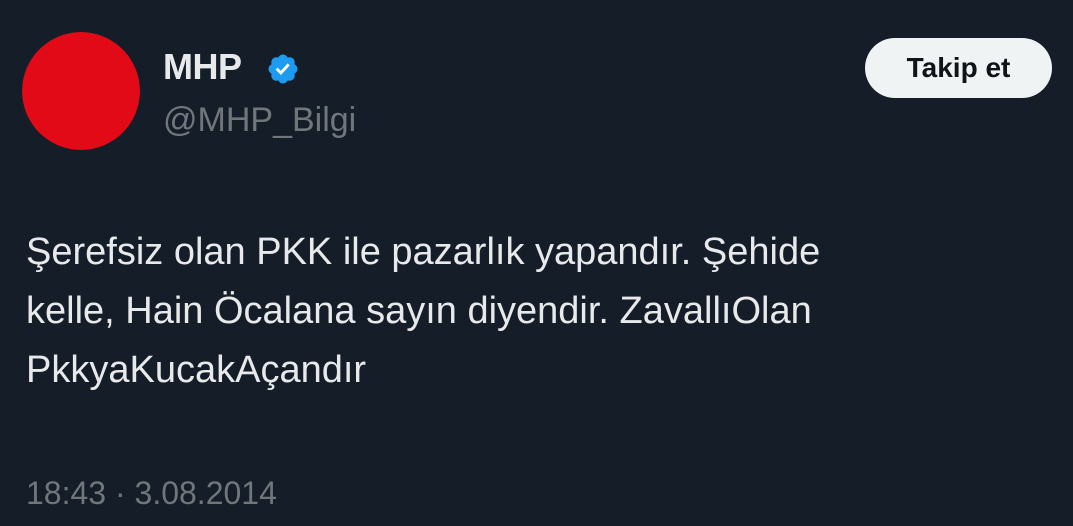 This screenshot has width=1073, height=526. Describe the element at coordinates (81, 91) in the screenshot. I see `mhp-crescents-logo-icon` at that location.